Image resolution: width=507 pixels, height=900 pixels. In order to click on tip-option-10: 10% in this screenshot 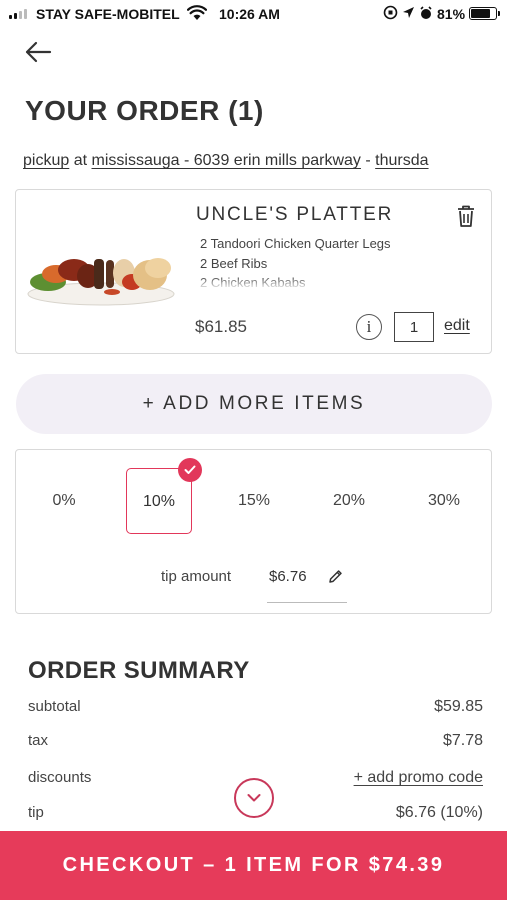, I will do `click(164, 496)`.